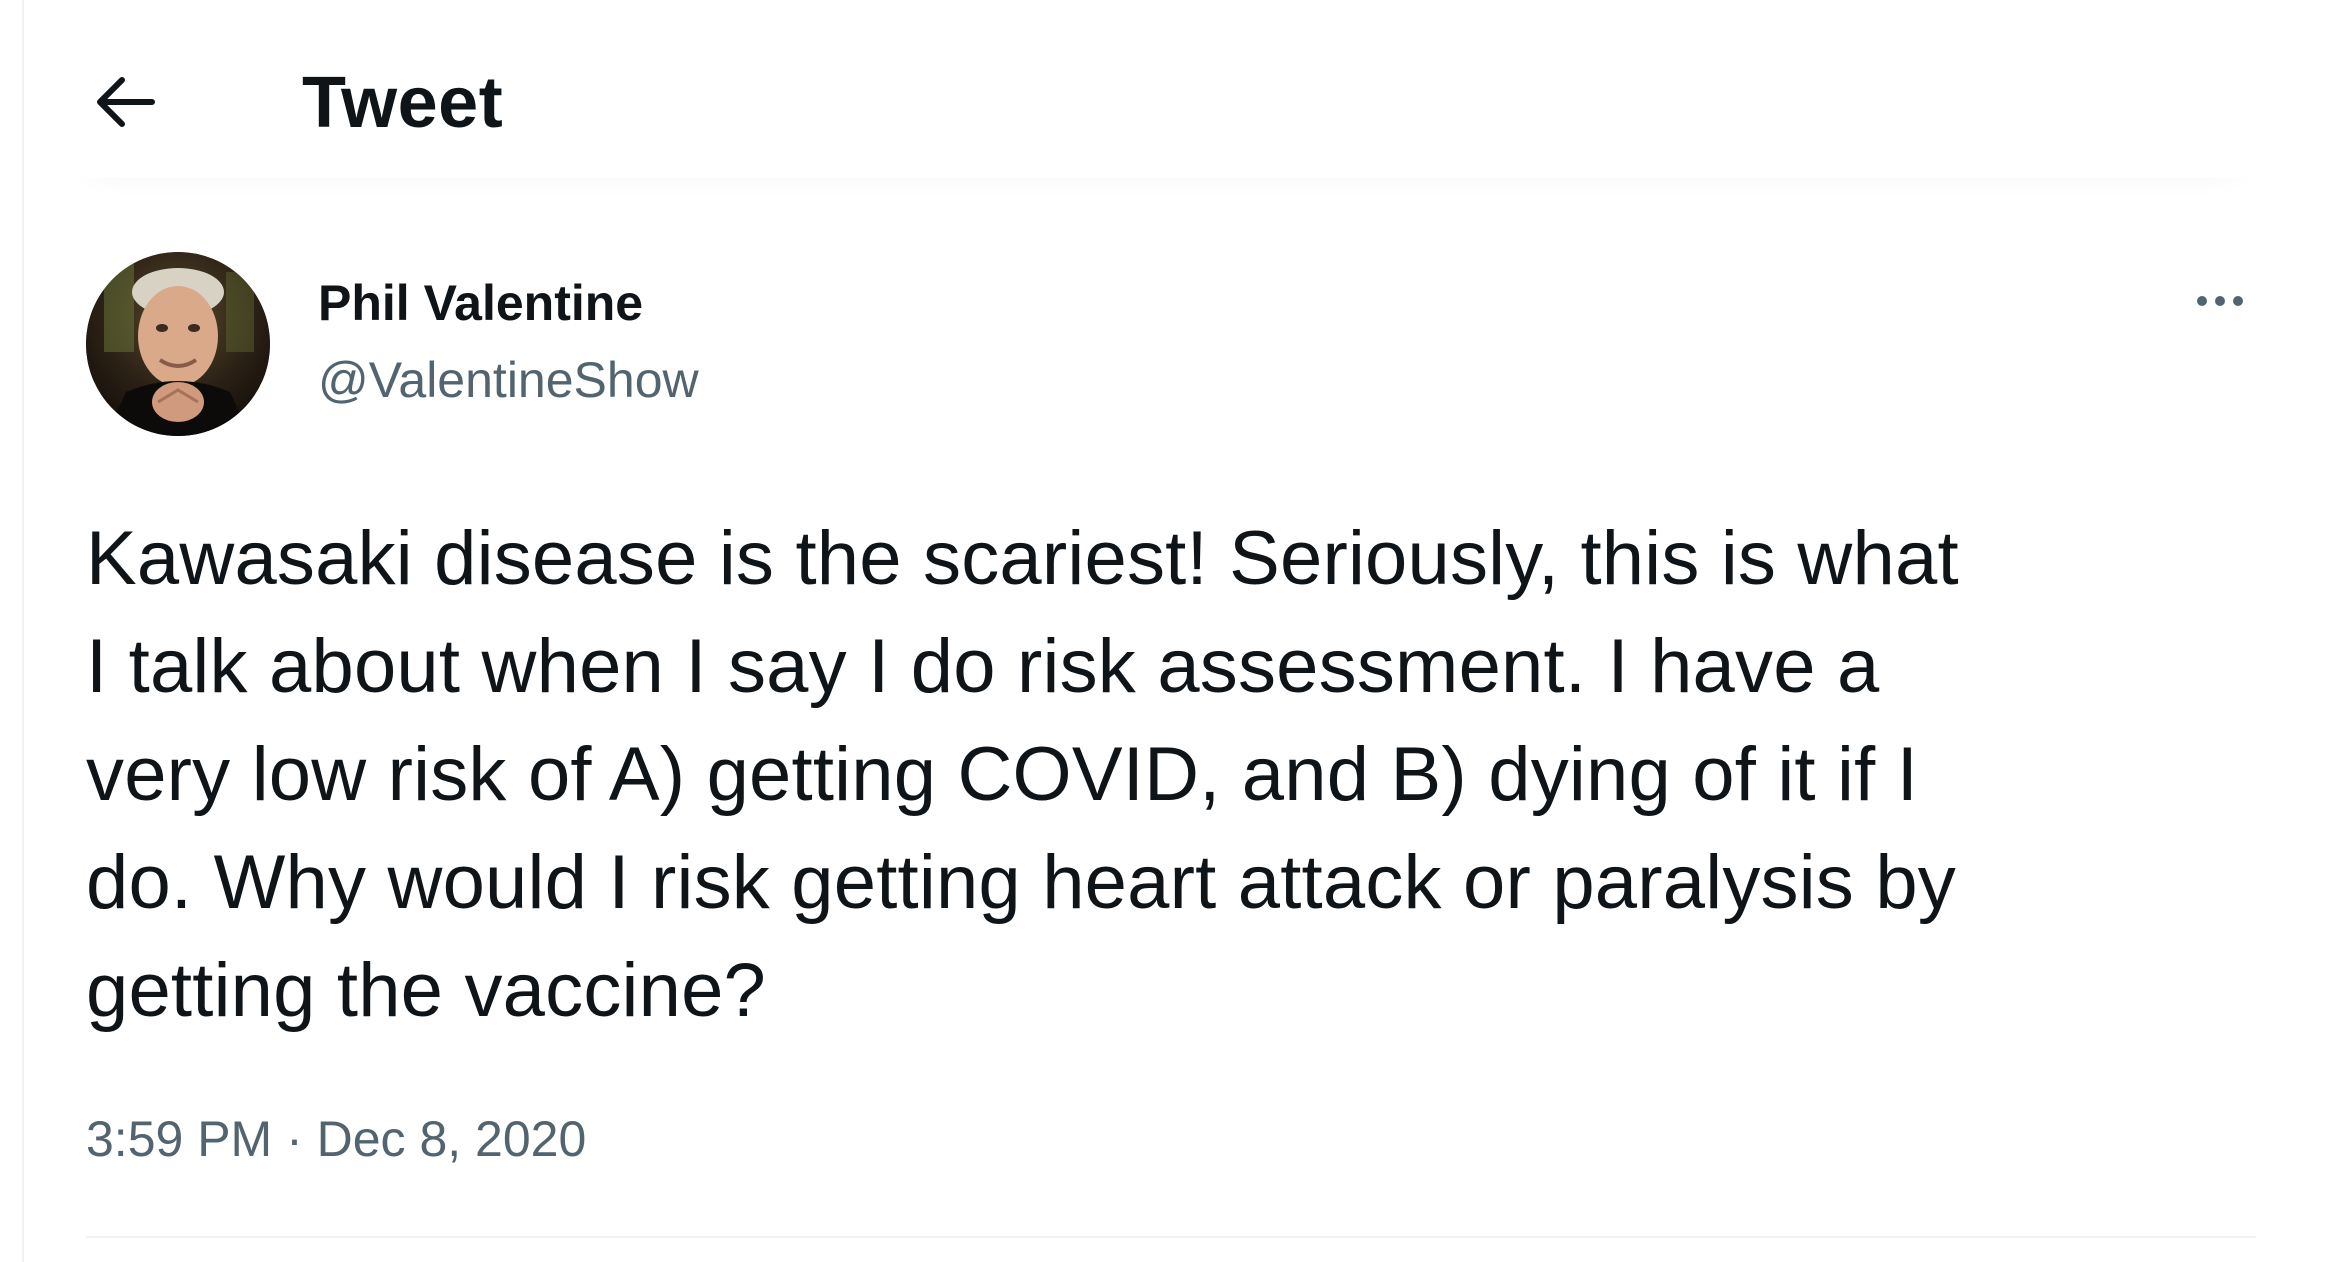 This screenshot has width=2326, height=1262. I want to click on profile-photo, so click(178, 344).